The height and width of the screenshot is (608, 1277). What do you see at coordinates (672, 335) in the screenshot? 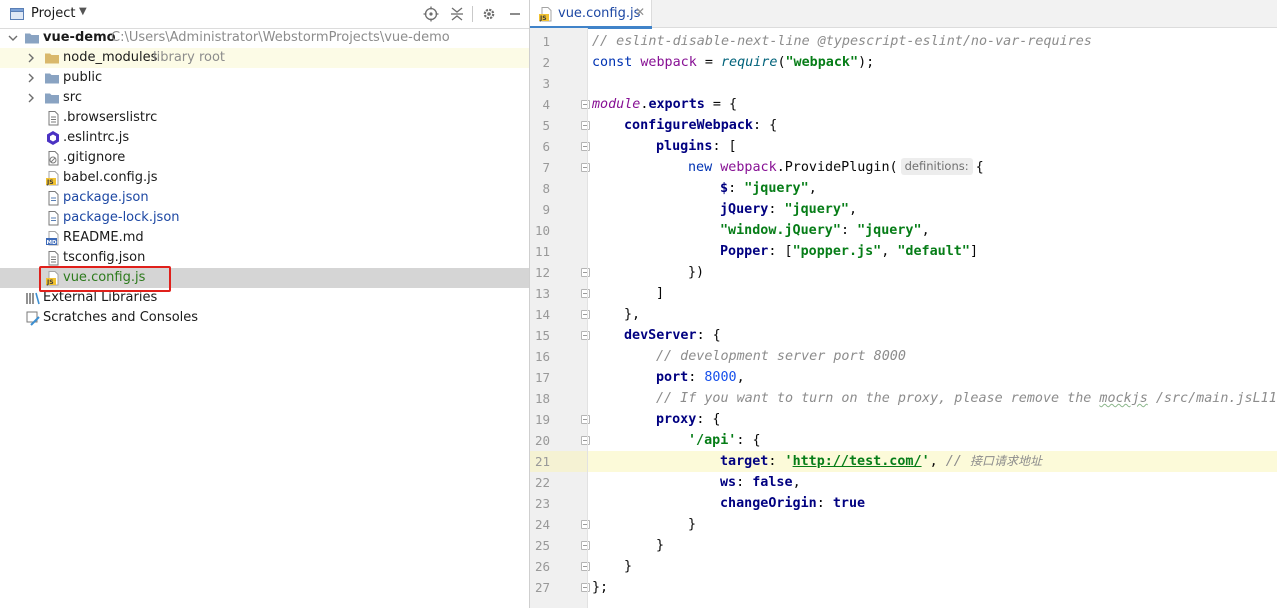
I see `code-line: devServer: {` at bounding box center [672, 335].